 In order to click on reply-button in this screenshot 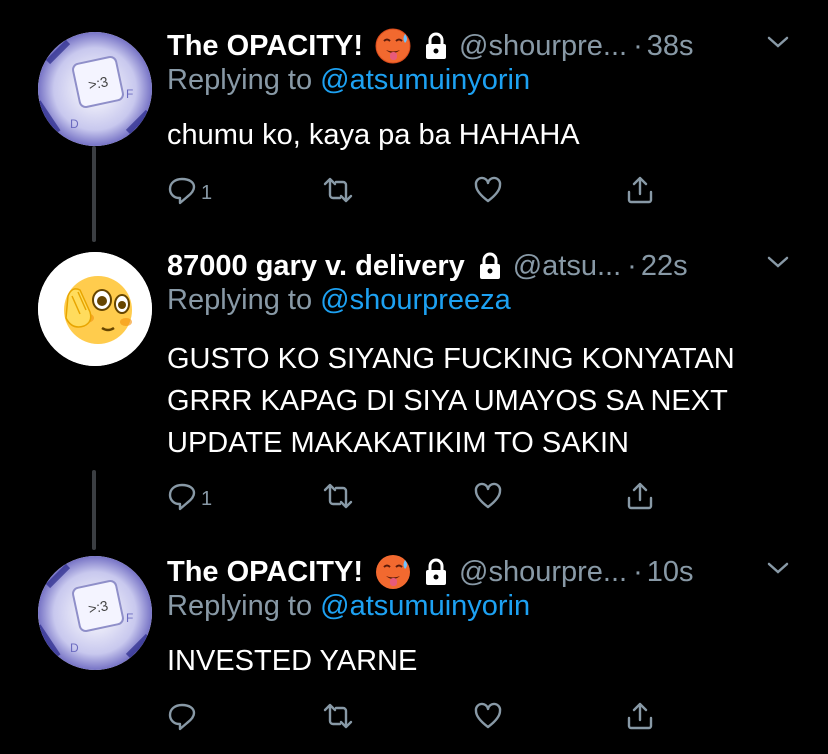, I will do `click(184, 716)`.